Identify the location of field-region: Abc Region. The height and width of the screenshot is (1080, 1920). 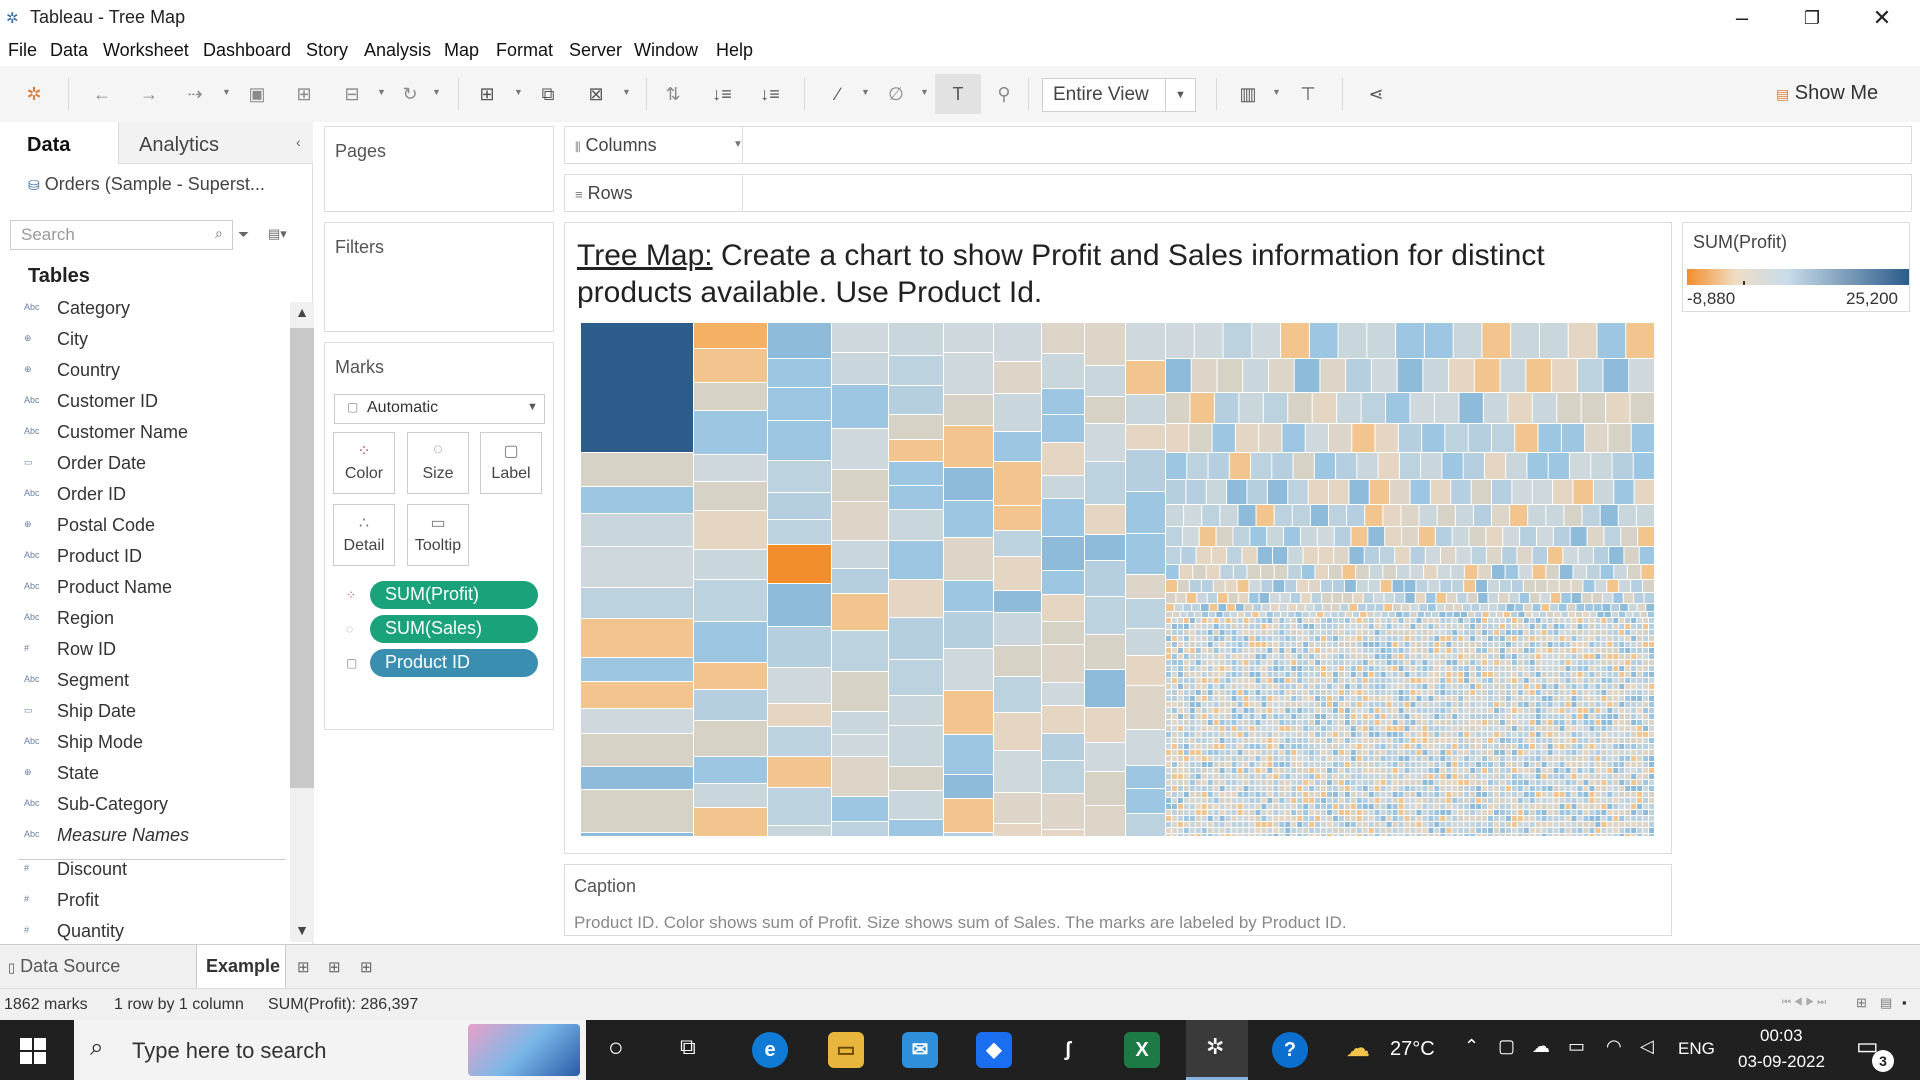
(69, 618).